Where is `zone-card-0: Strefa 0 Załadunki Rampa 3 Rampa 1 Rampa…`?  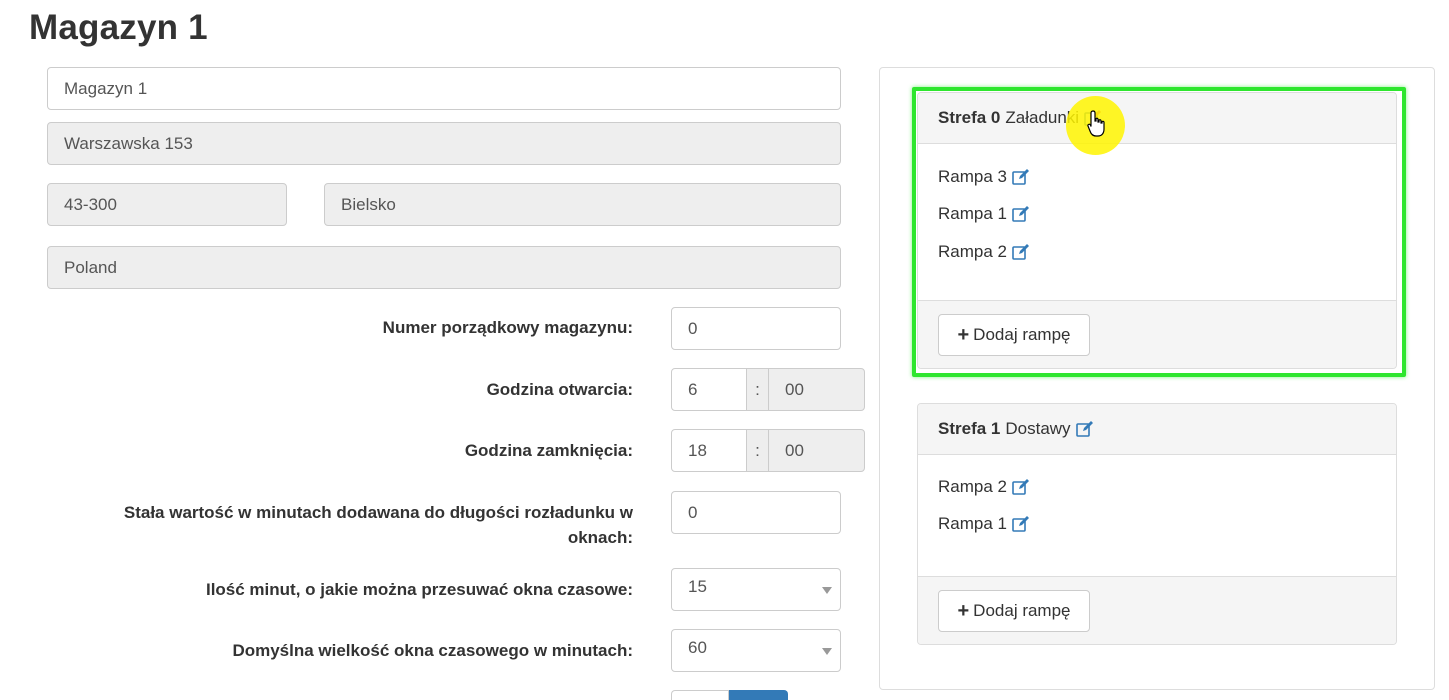
zone-card-0: Strefa 0 Załadunki Rampa 3 Rampa 1 Rampa… is located at coordinates (1157, 230).